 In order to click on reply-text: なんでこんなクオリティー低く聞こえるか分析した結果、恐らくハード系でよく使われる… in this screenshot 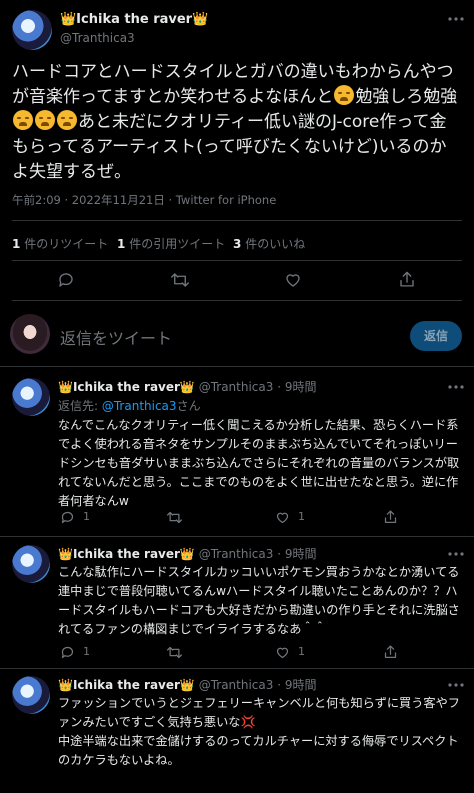, I will do `click(259, 463)`.